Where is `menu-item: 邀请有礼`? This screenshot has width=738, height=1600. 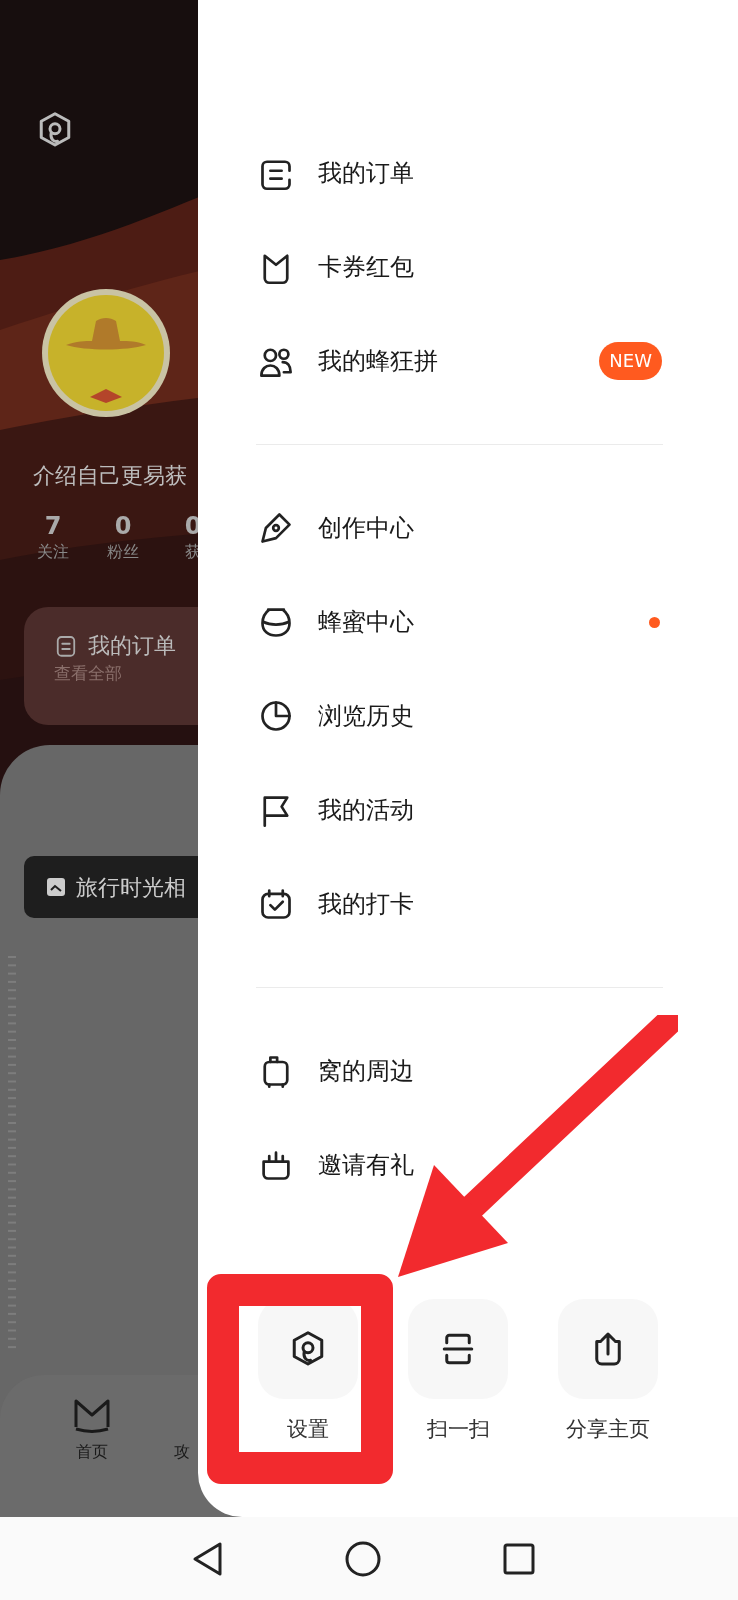 menu-item: 邀请有礼 is located at coordinates (366, 1165).